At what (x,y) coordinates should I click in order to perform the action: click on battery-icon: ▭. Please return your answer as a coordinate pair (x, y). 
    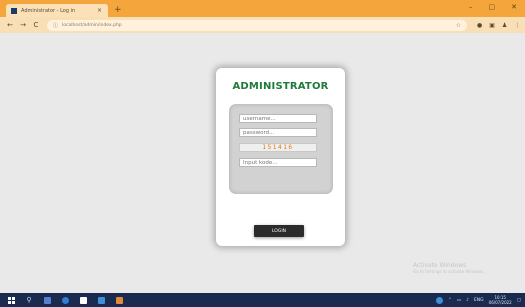
    Looking at the image, I should click on (459, 300).